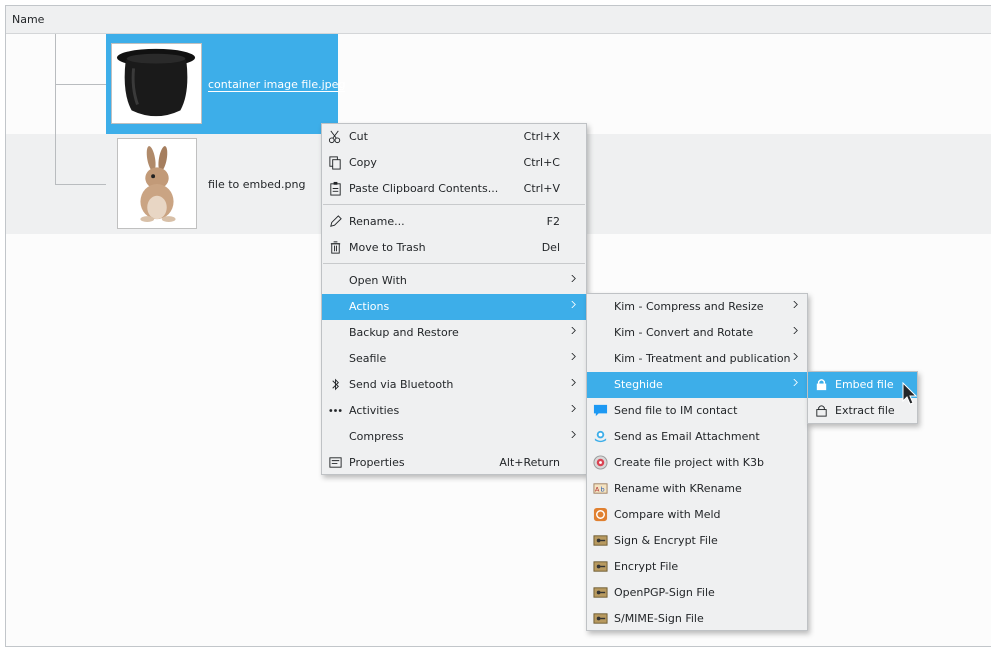 The height and width of the screenshot is (649, 991). I want to click on file-name: container image file.jpeg, so click(277, 85).